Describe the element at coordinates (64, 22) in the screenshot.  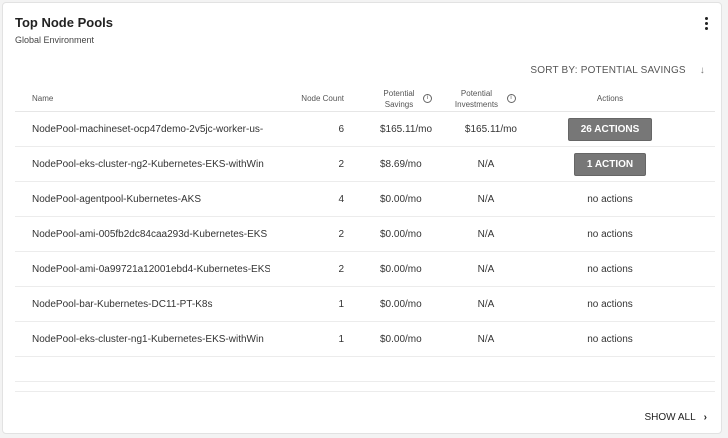
I see `card-title: Top Node Pools` at that location.